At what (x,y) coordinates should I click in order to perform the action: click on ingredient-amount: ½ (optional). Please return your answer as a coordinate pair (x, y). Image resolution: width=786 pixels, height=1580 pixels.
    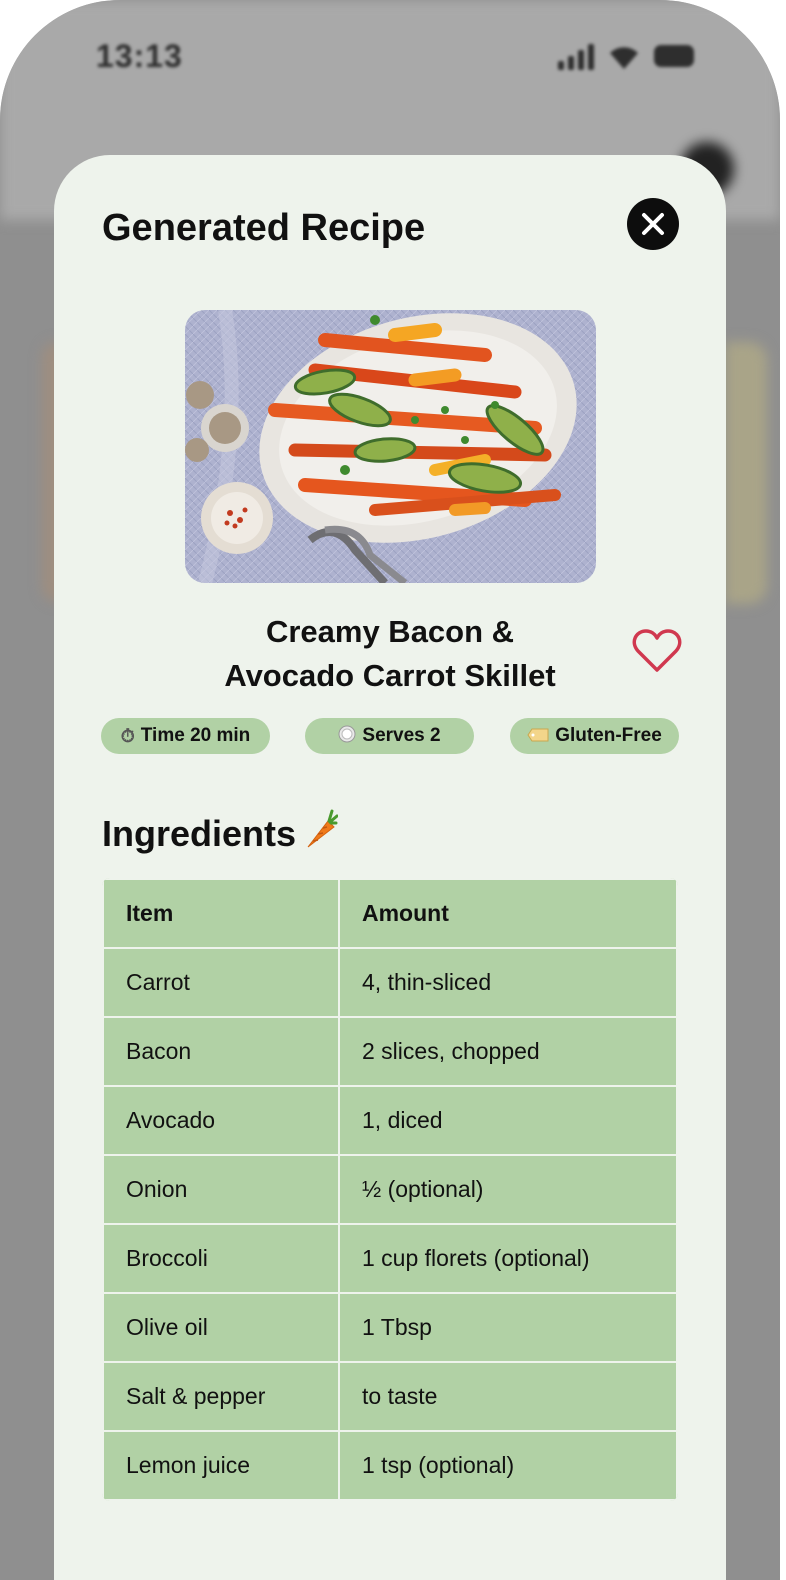
    Looking at the image, I should click on (508, 1189).